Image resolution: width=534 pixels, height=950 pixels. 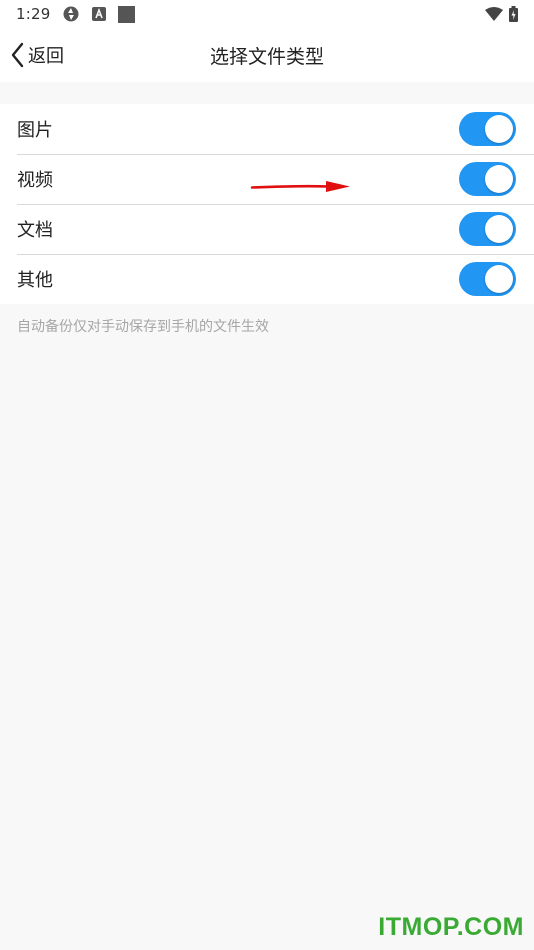 What do you see at coordinates (33, 14) in the screenshot?
I see `status-time: 1:29` at bounding box center [33, 14].